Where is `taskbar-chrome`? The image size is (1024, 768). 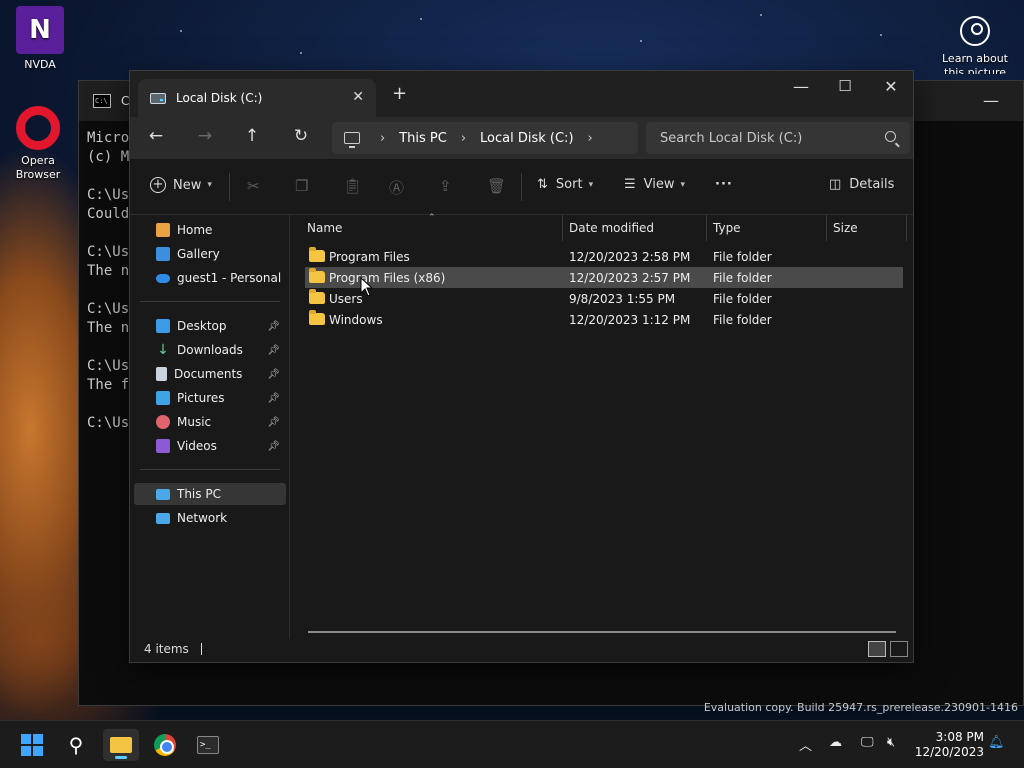
taskbar-chrome is located at coordinates (165, 745).